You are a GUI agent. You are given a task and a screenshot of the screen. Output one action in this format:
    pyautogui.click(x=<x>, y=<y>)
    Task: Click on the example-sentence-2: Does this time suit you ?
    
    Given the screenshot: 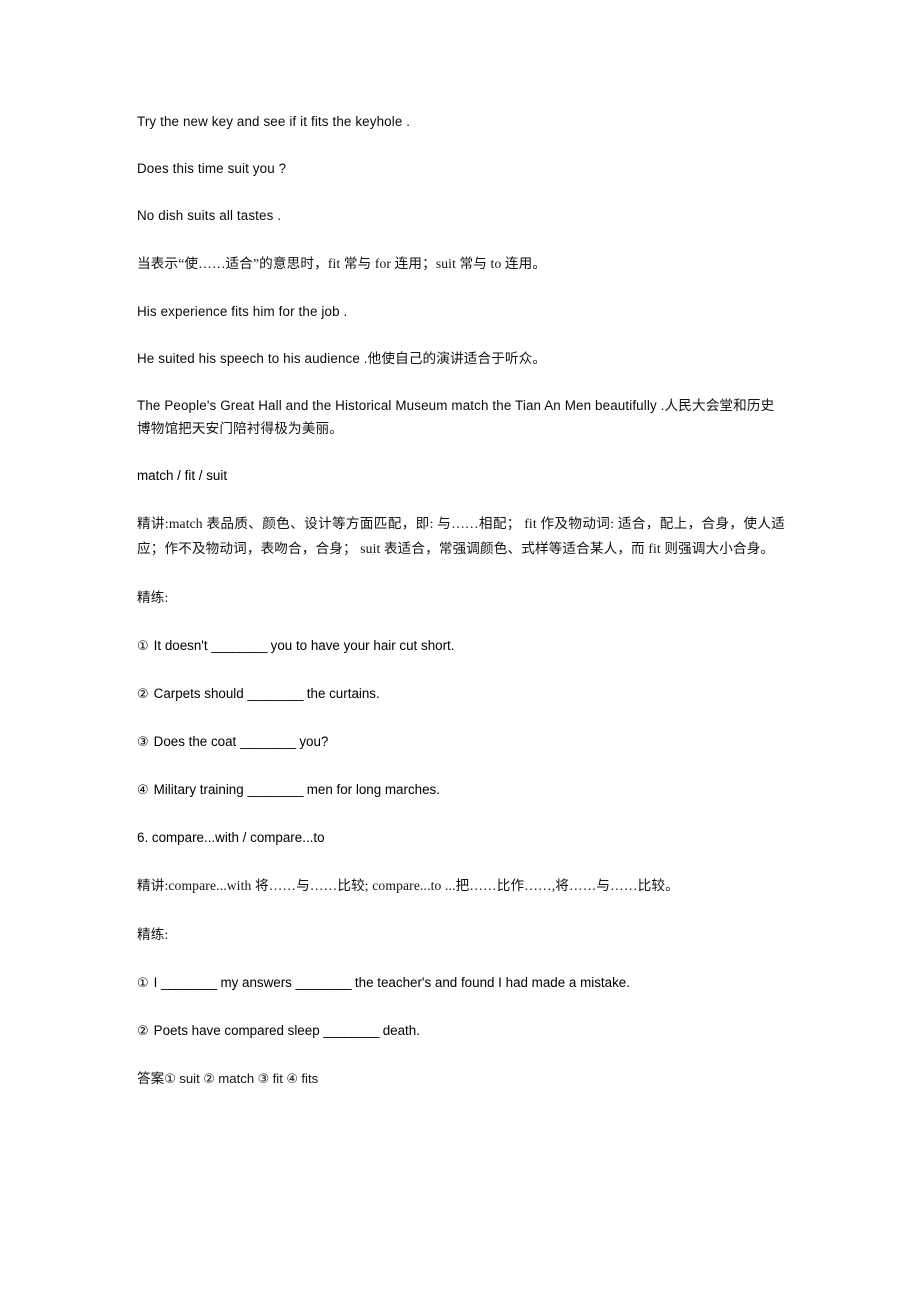 What is the action you would take?
    pyautogui.click(x=212, y=168)
    